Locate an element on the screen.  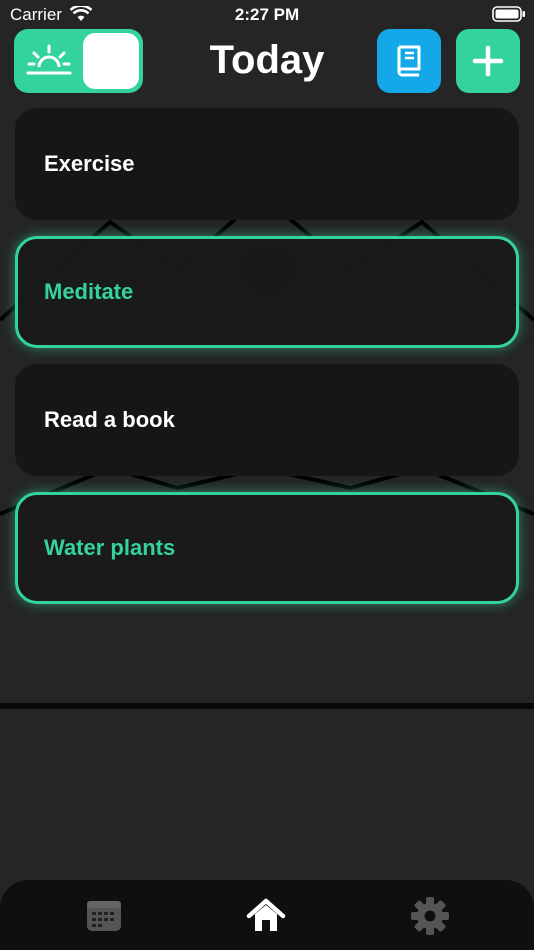
day-mode-toggle is located at coordinates (78, 61).